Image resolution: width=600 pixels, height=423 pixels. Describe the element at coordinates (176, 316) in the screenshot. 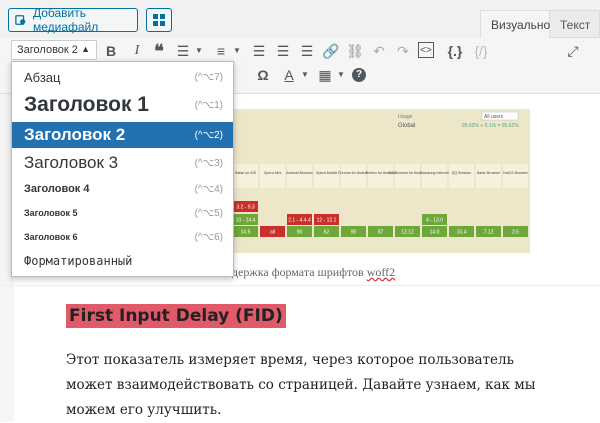

I see `fid-heading: First Input Delay (FID)` at that location.